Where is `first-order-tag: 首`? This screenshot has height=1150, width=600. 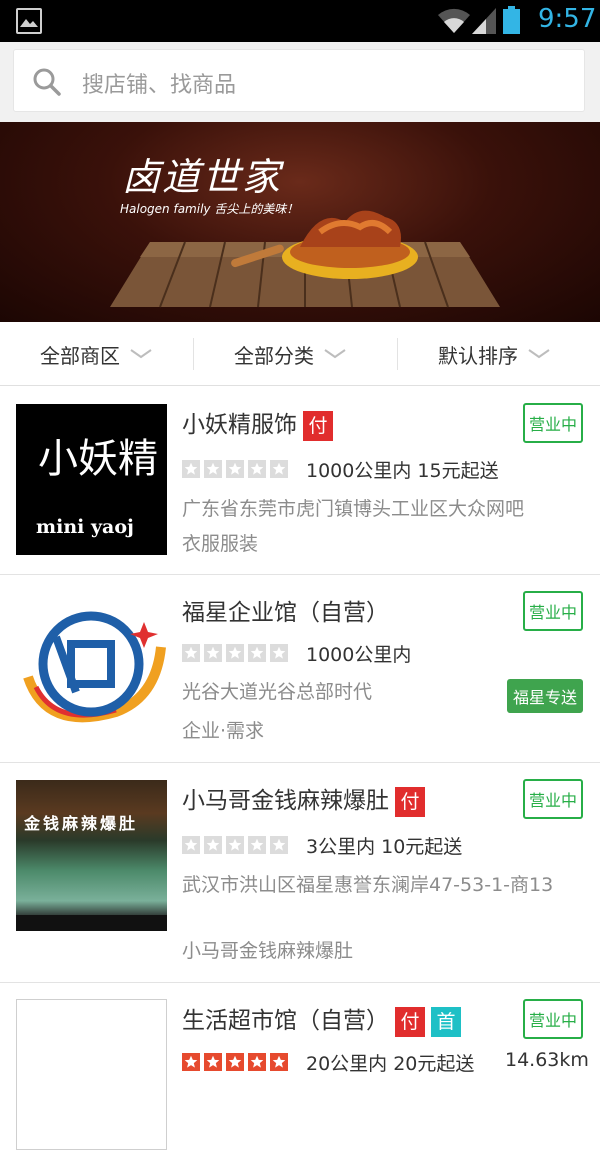 first-order-tag: 首 is located at coordinates (446, 1021).